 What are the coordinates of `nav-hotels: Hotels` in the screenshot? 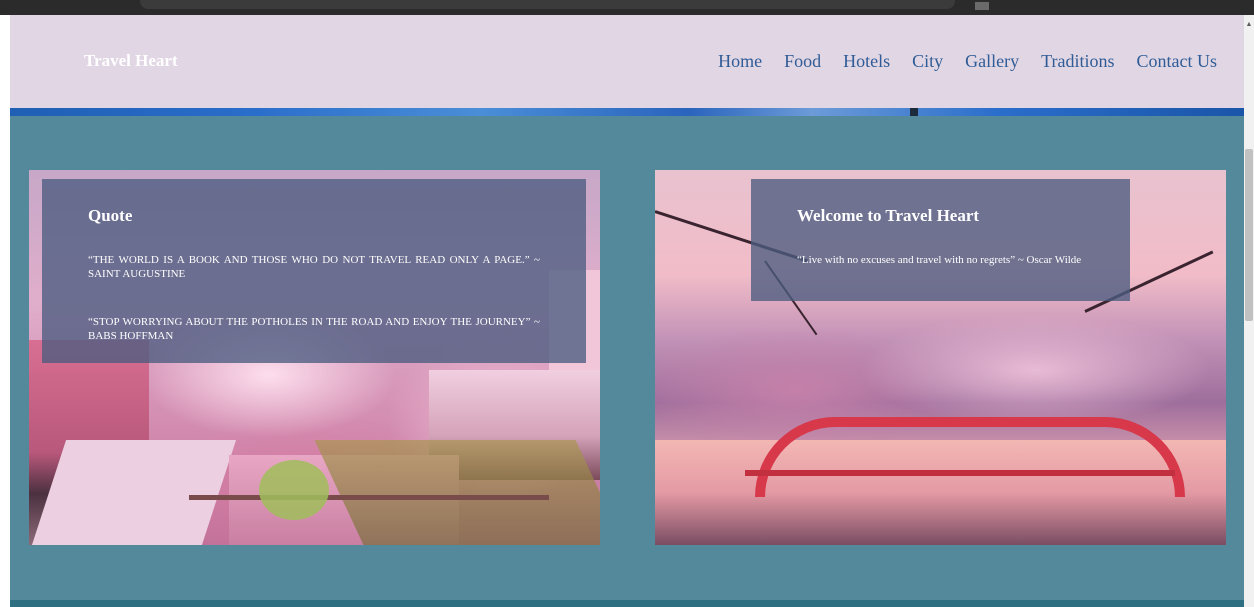 It's located at (866, 61).